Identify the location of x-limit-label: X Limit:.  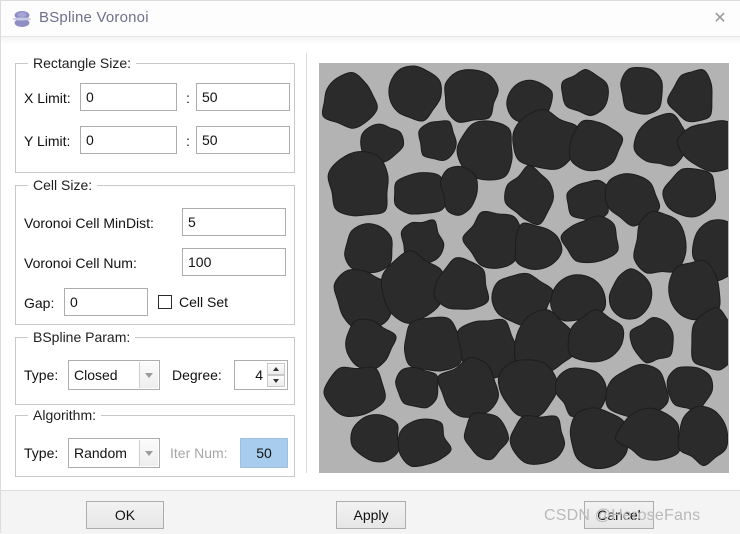
(47, 98).